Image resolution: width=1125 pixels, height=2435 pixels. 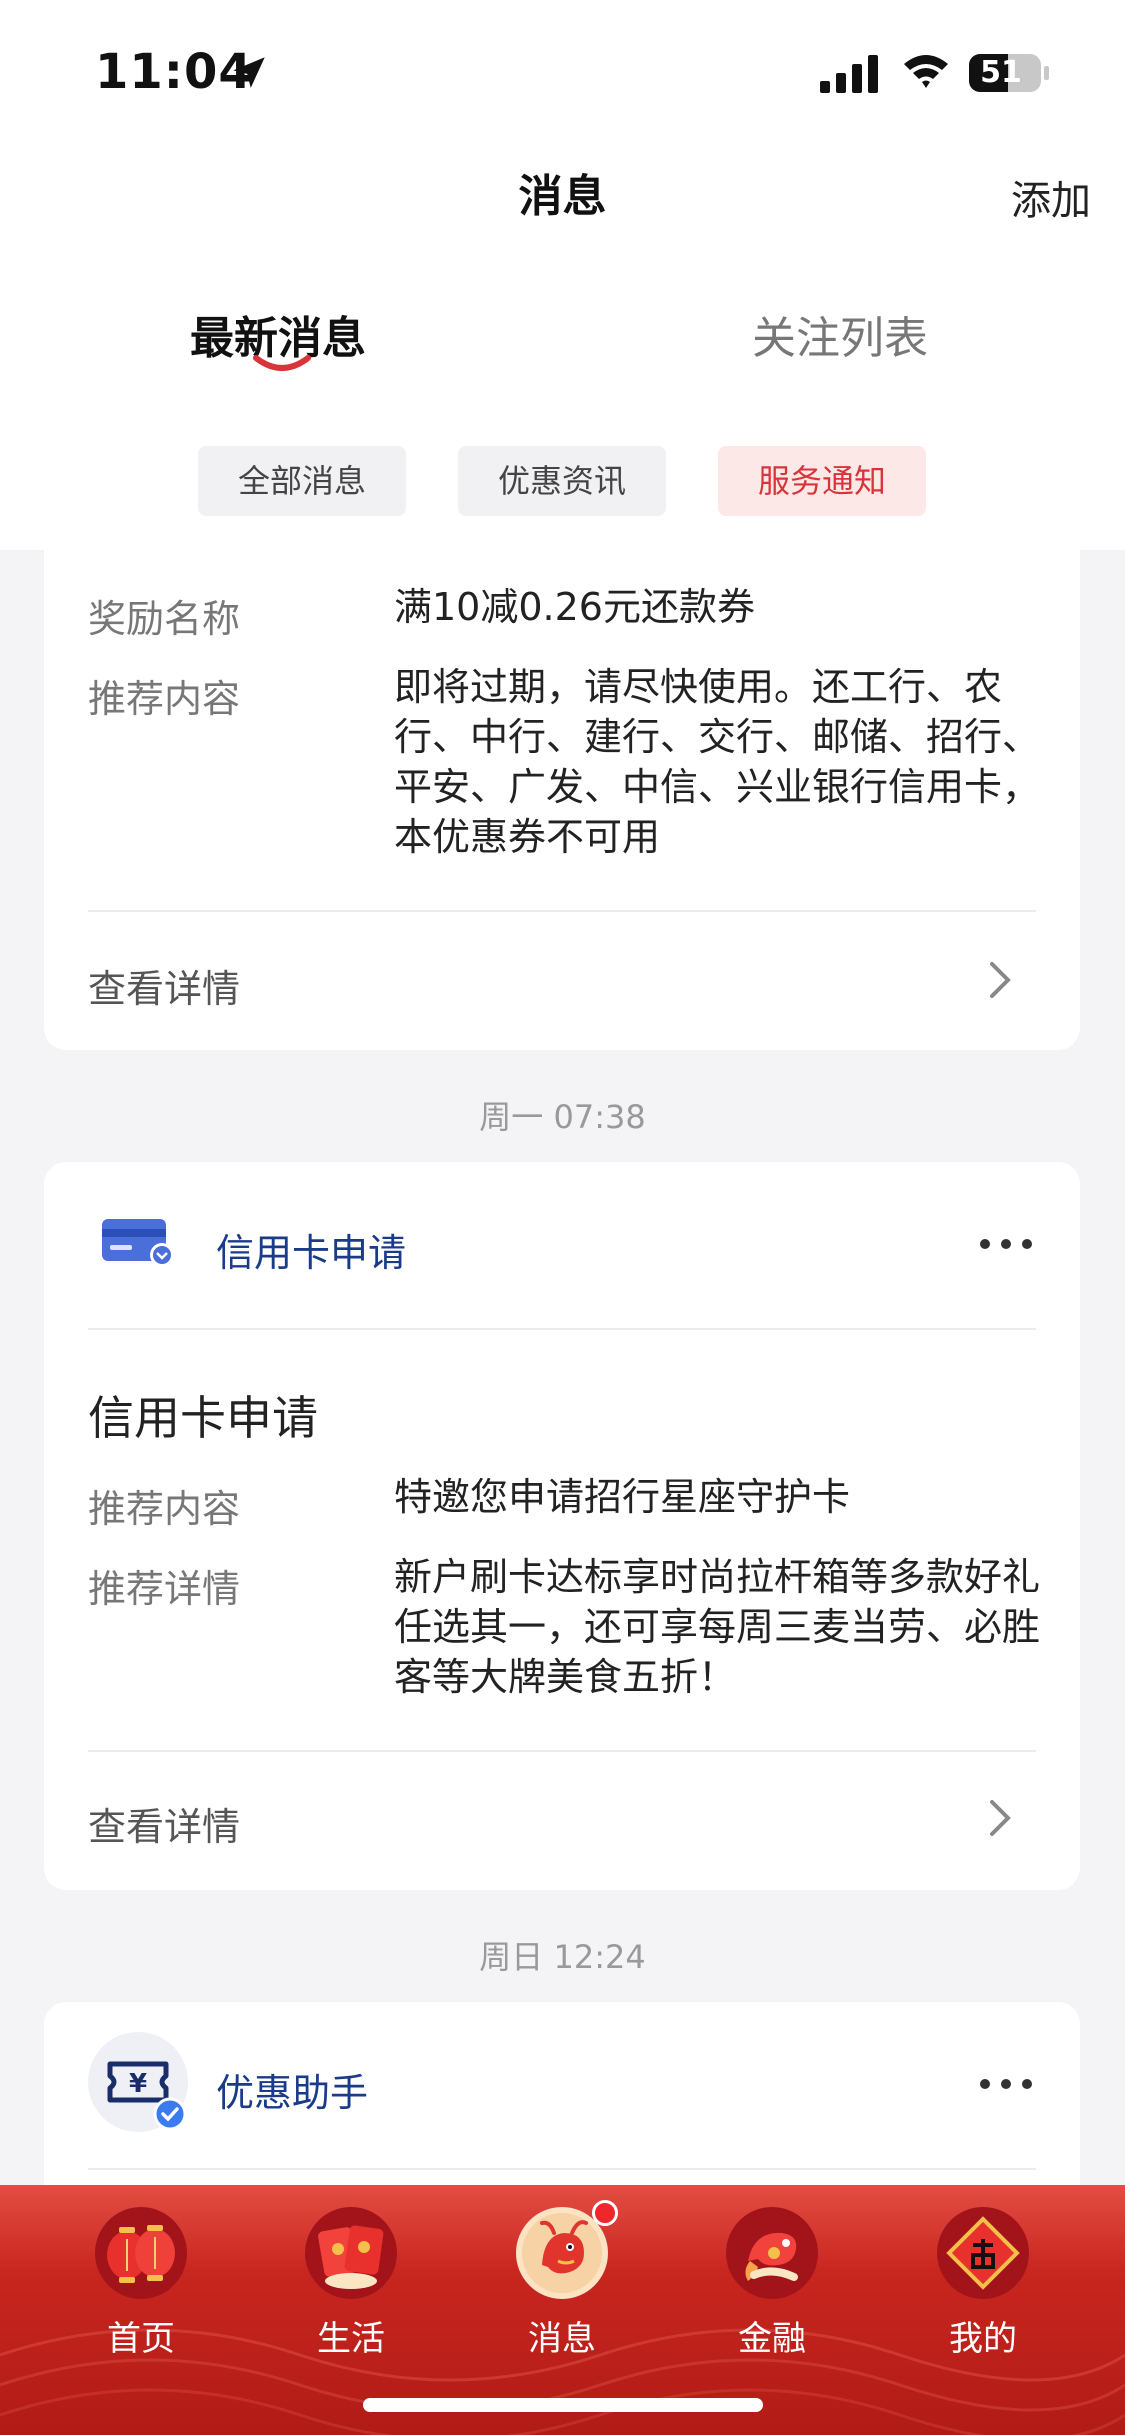 What do you see at coordinates (822, 481) in the screenshot?
I see `filter-service-notices: 服务通知` at bounding box center [822, 481].